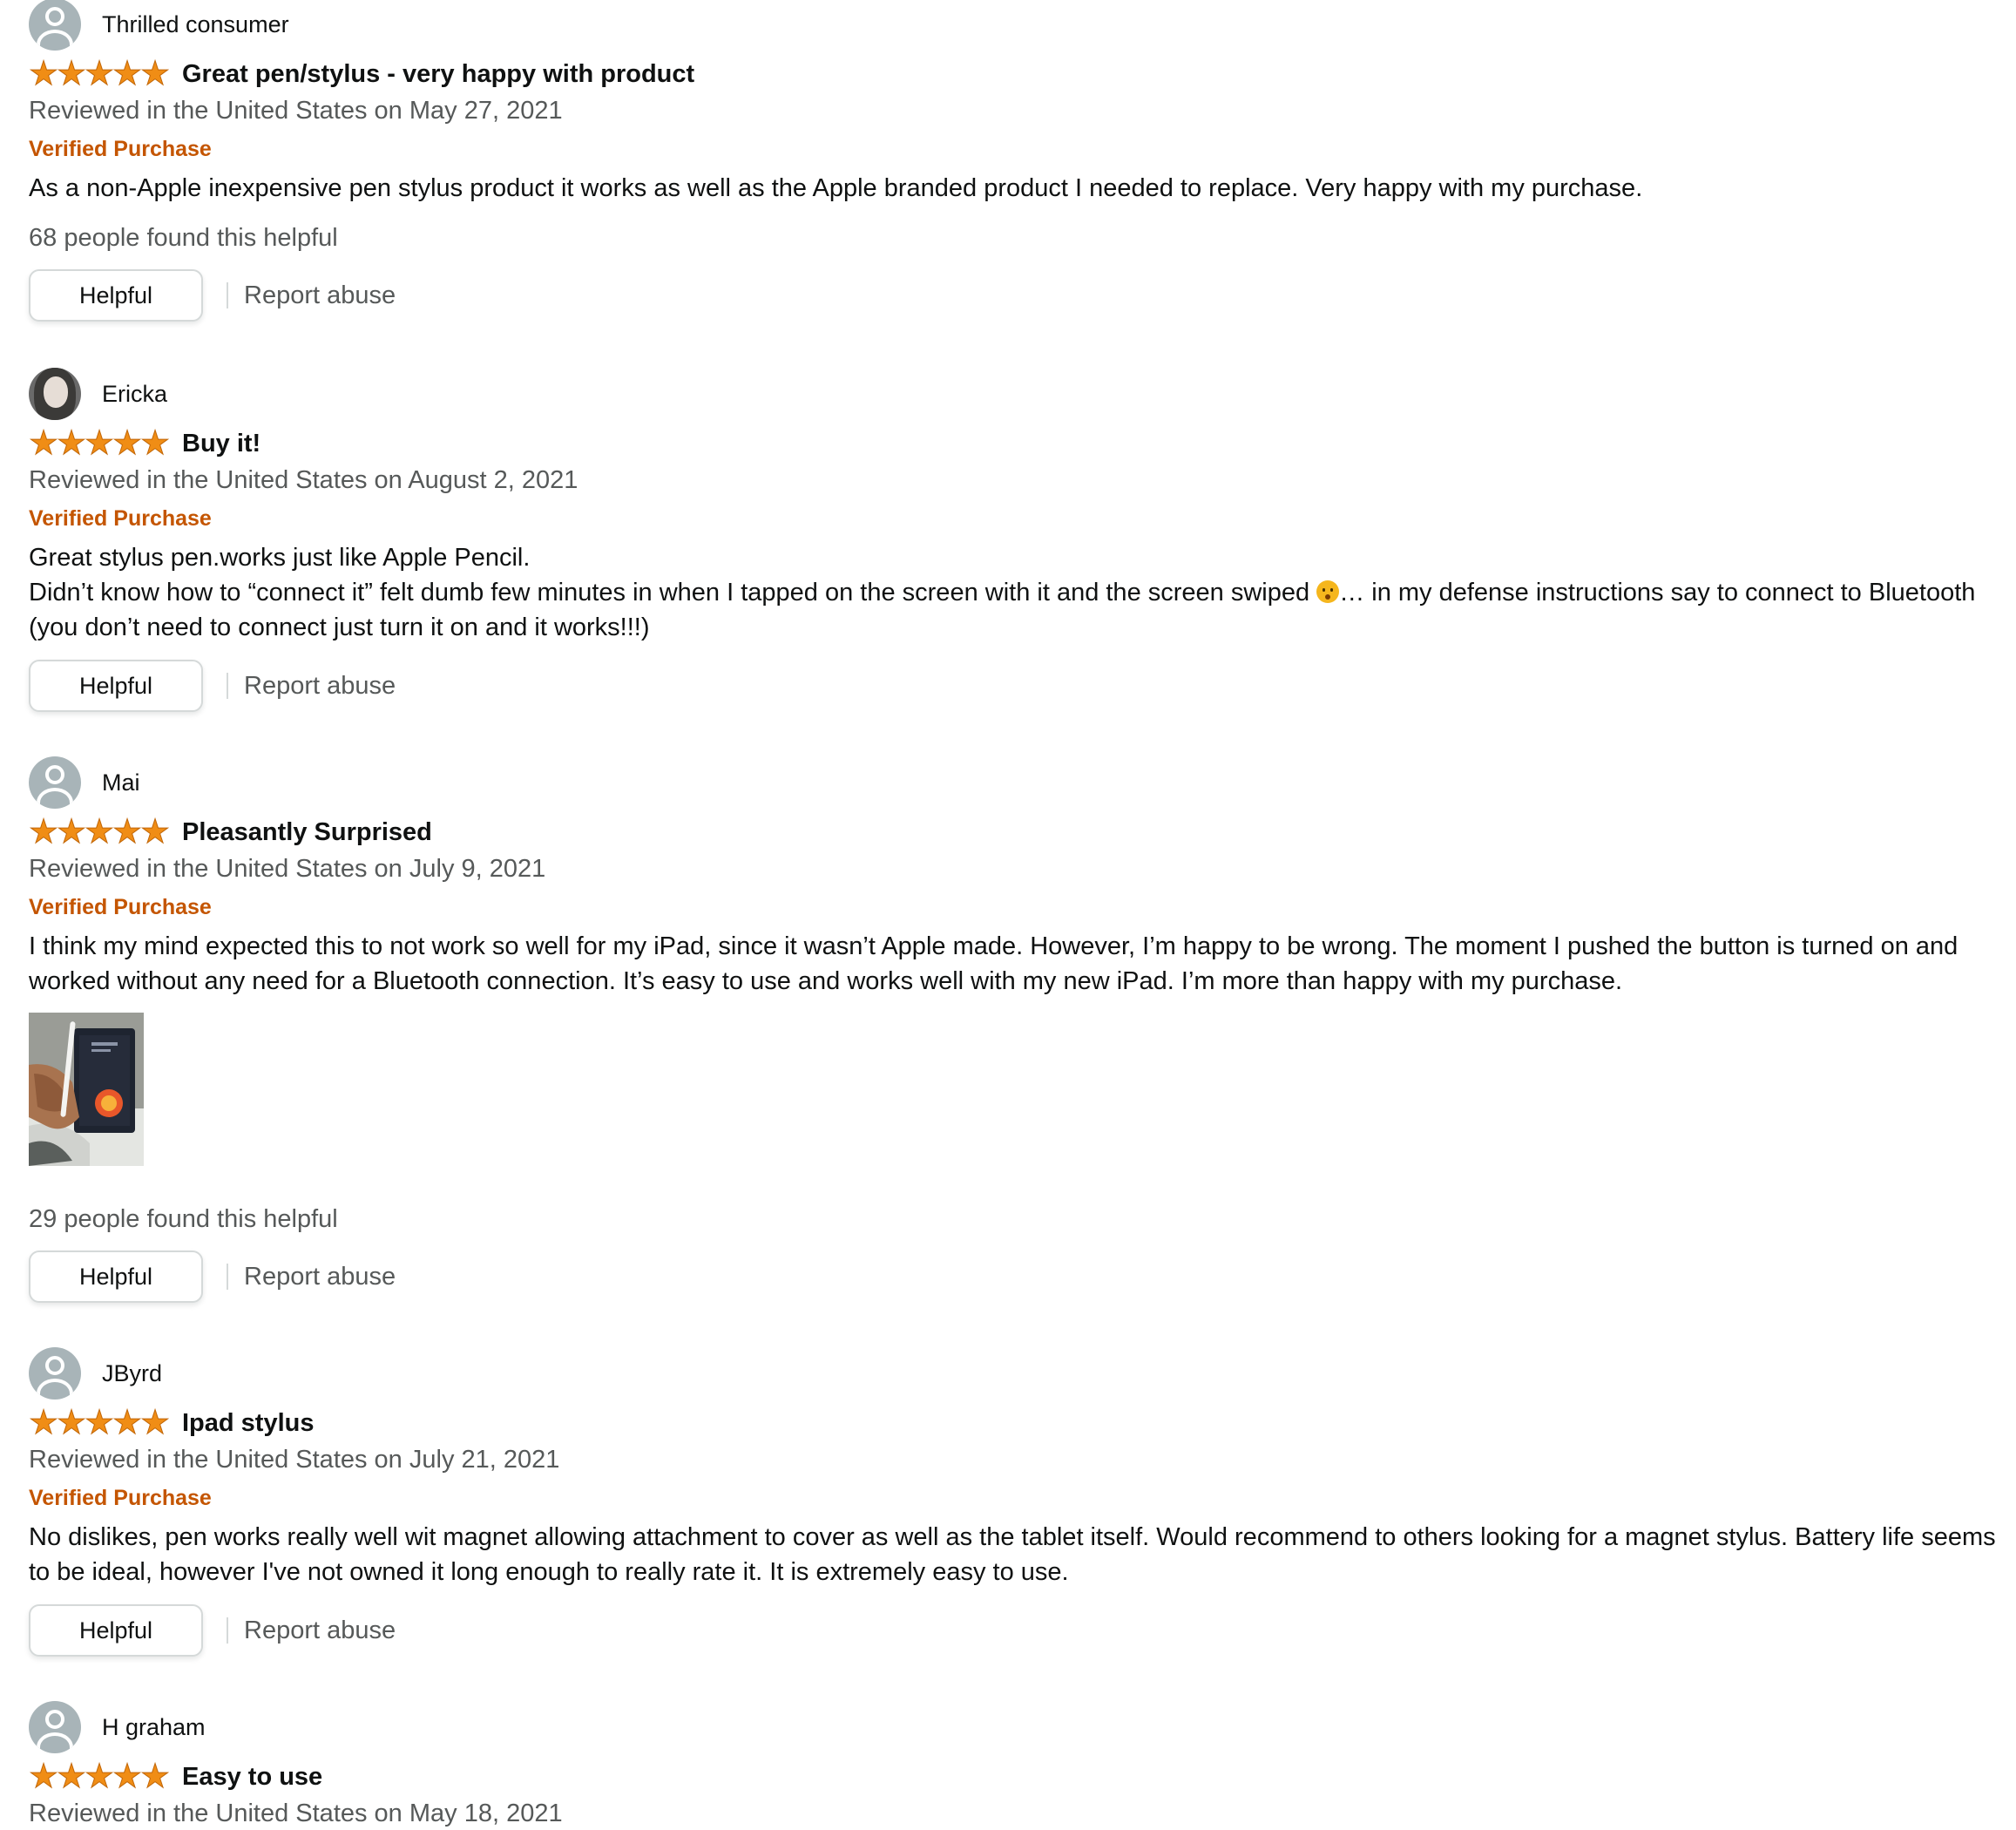 This screenshot has height=1830, width=2016. What do you see at coordinates (183, 238) in the screenshot?
I see `helpful-count: 68 people found this helpful` at bounding box center [183, 238].